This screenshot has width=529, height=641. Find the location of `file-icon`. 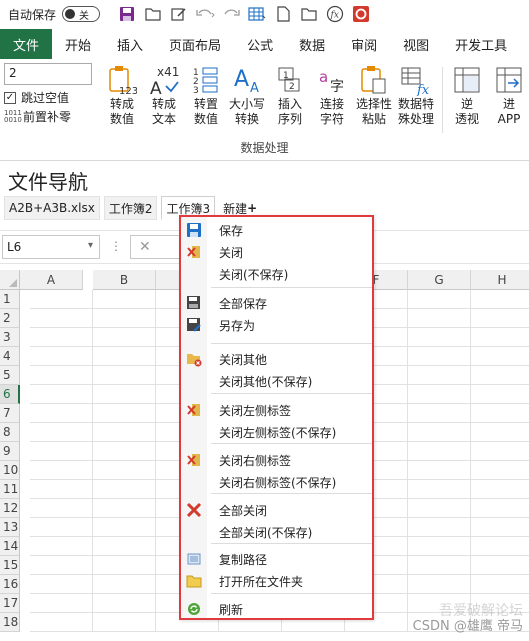

file-icon is located at coordinates (283, 14).